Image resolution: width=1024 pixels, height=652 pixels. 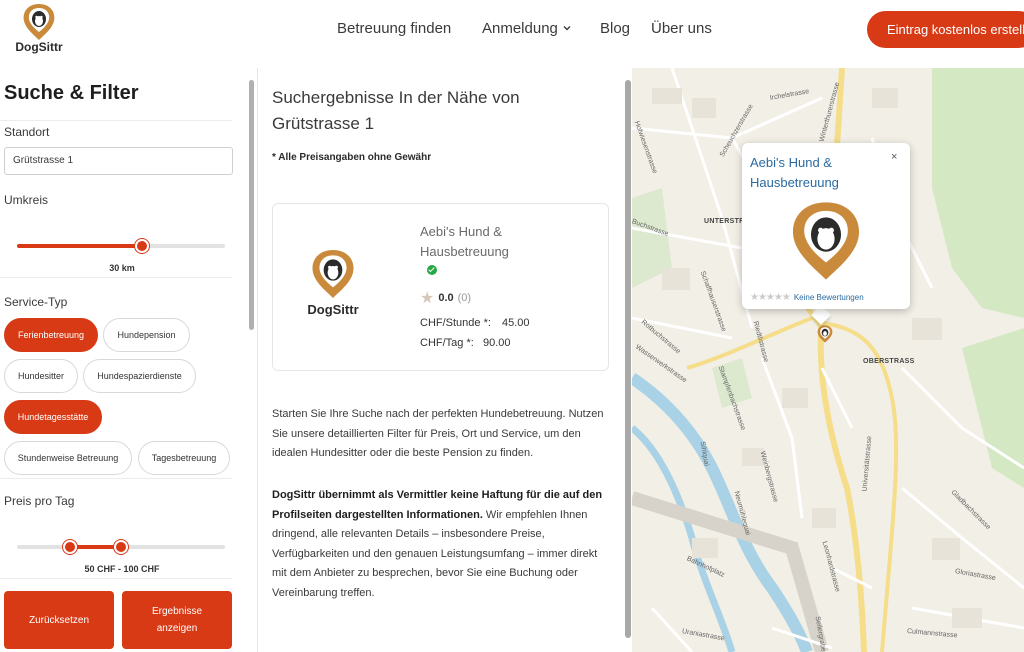 What do you see at coordinates (68, 458) in the screenshot?
I see `service-chip-stundenweise: Stundenweise Betreuung` at bounding box center [68, 458].